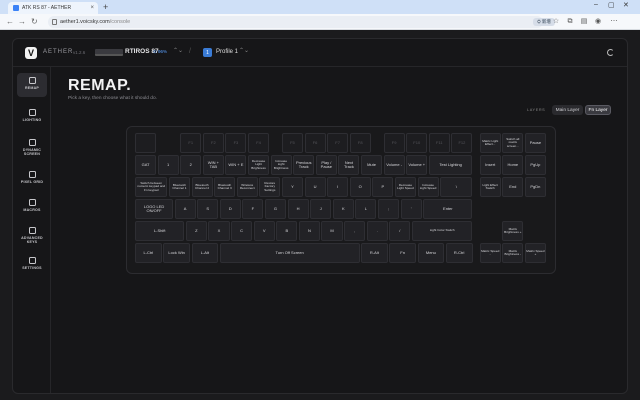 Image resolution: width=640 pixels, height=400 pixels. What do you see at coordinates (611, 5) in the screenshot?
I see `maximize-icon: ▢` at bounding box center [611, 5].